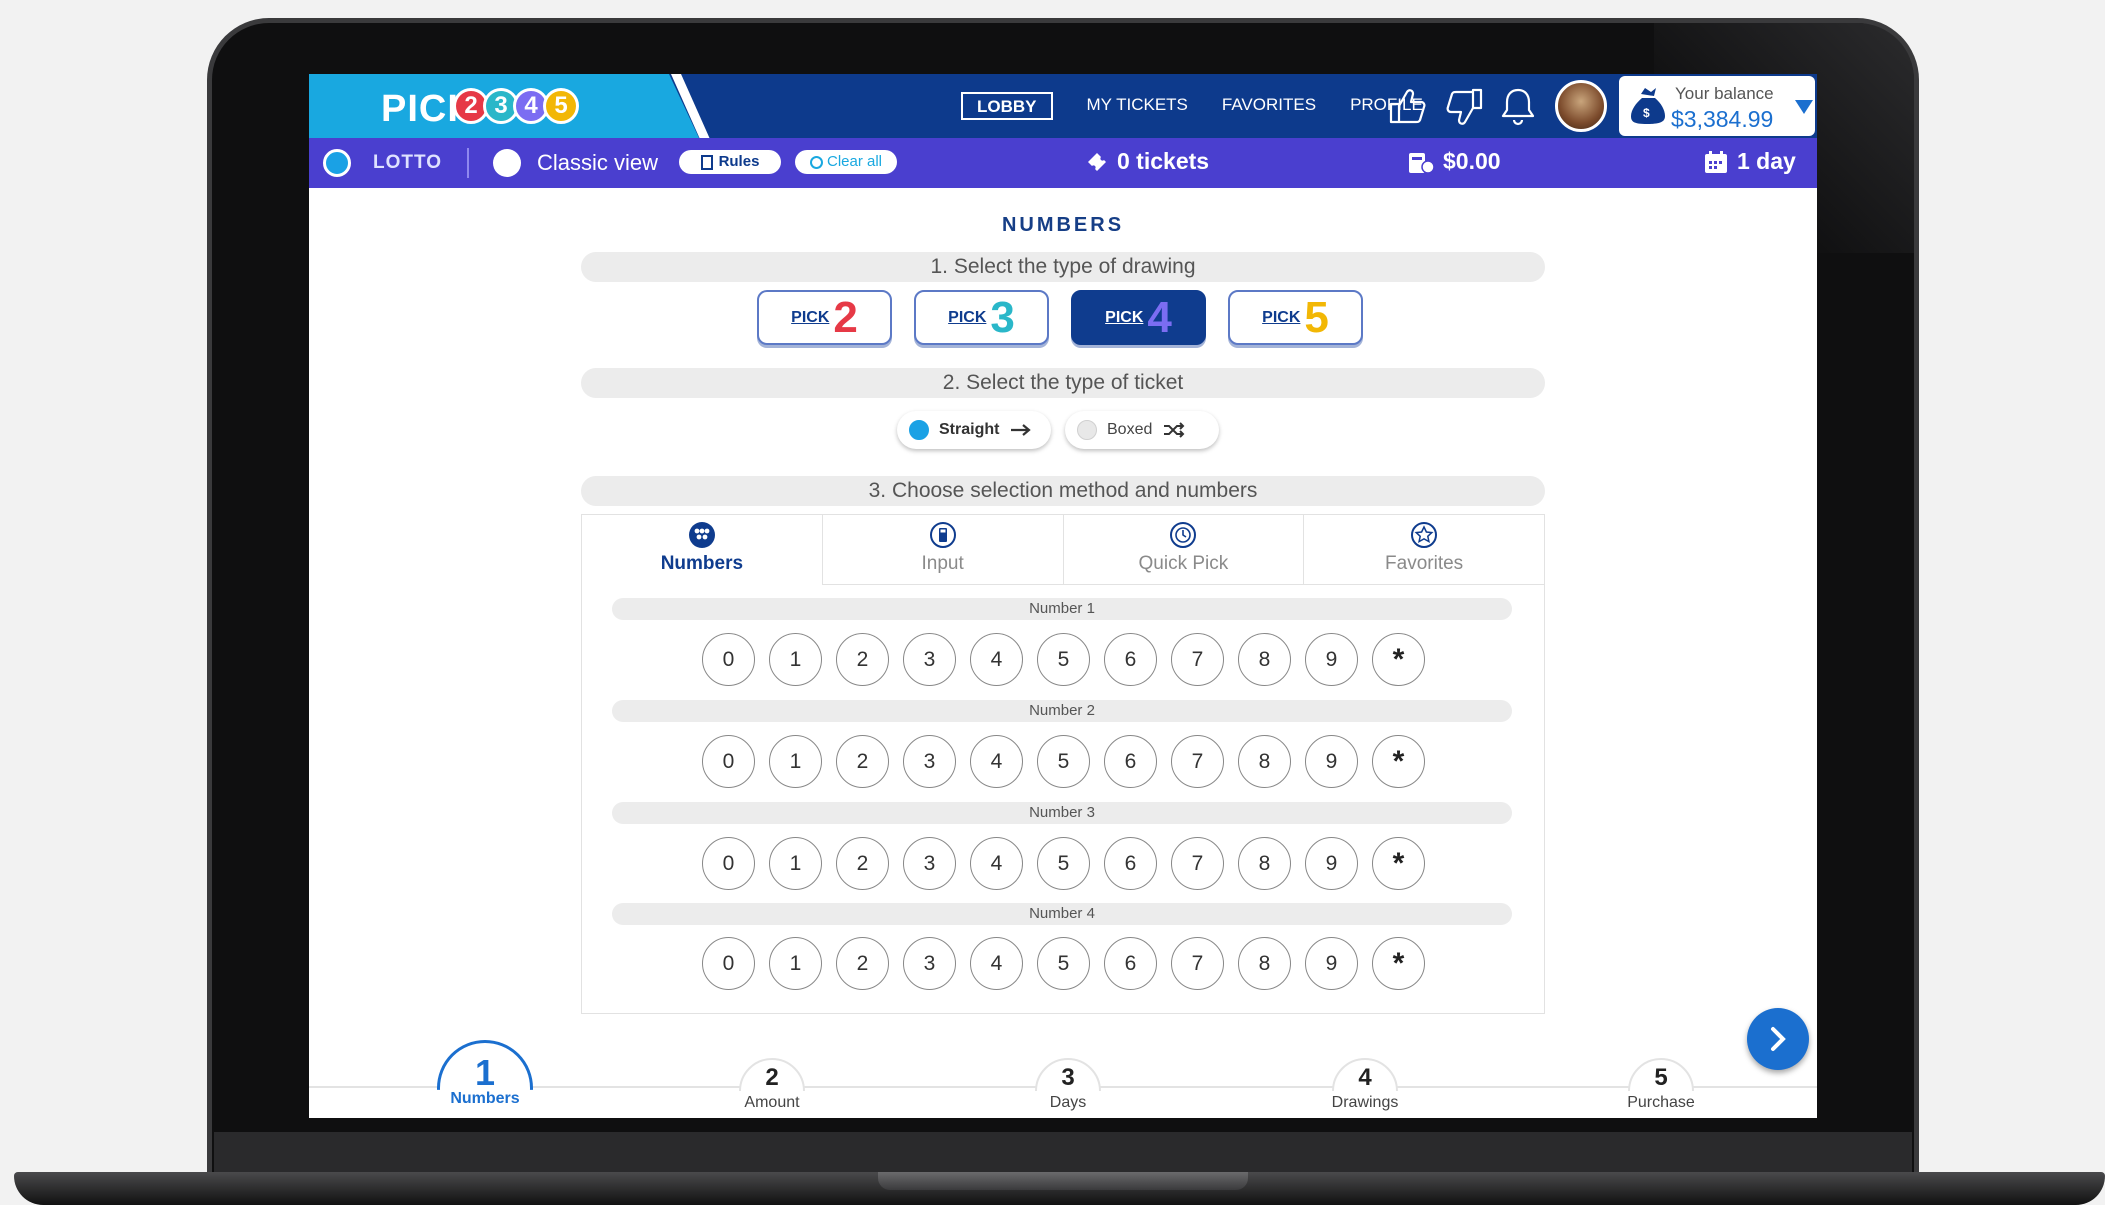 The height and width of the screenshot is (1205, 2105). Describe the element at coordinates (1184, 550) in the screenshot. I see `tab-quick-pick: Quick Pick` at that location.